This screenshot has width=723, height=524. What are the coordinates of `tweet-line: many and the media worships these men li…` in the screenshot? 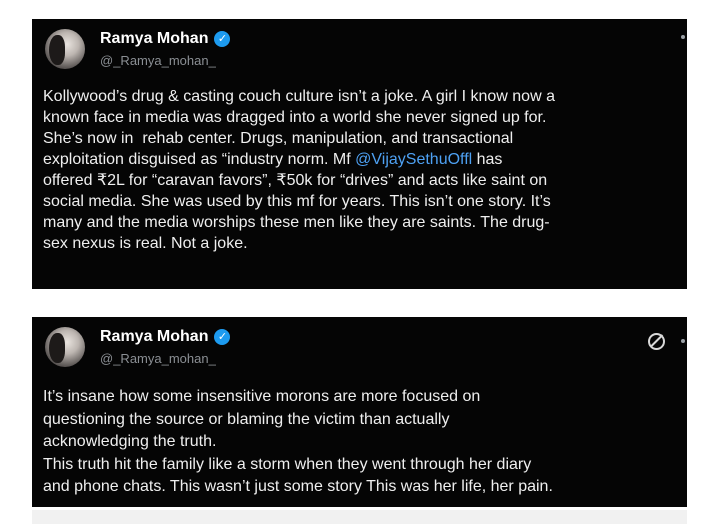 It's located at (296, 222).